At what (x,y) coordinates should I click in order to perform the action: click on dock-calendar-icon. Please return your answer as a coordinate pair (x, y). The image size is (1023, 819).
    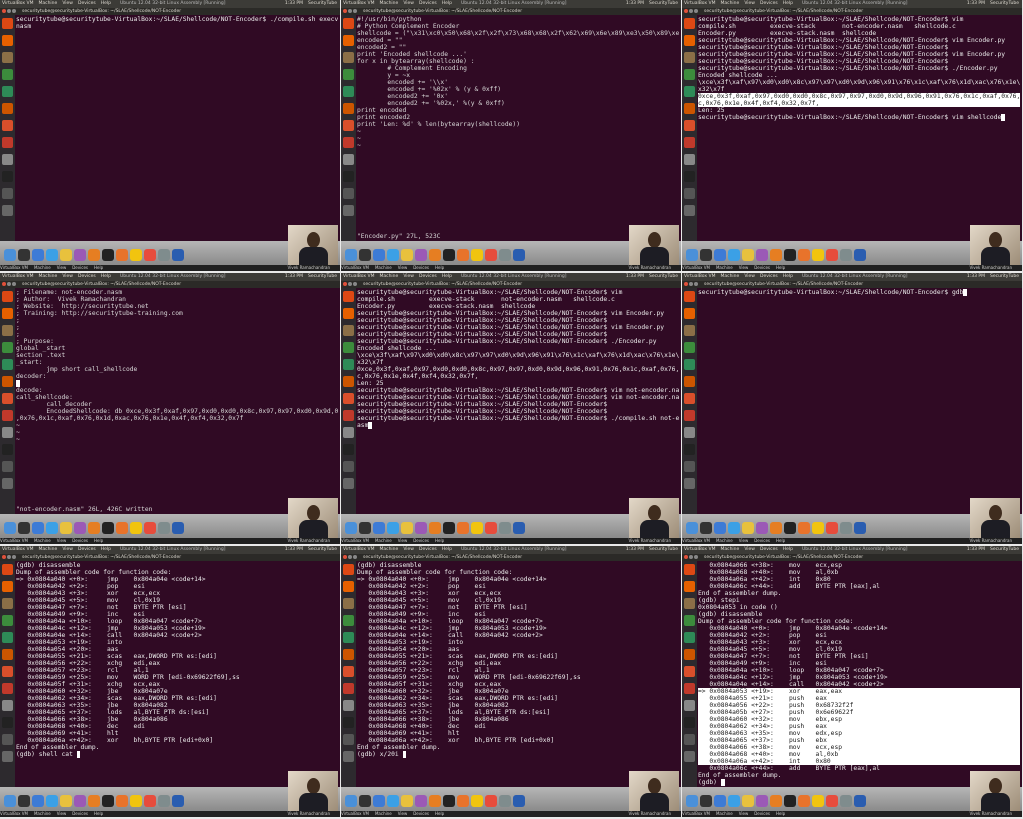
    Looking at the image, I should click on (491, 801).